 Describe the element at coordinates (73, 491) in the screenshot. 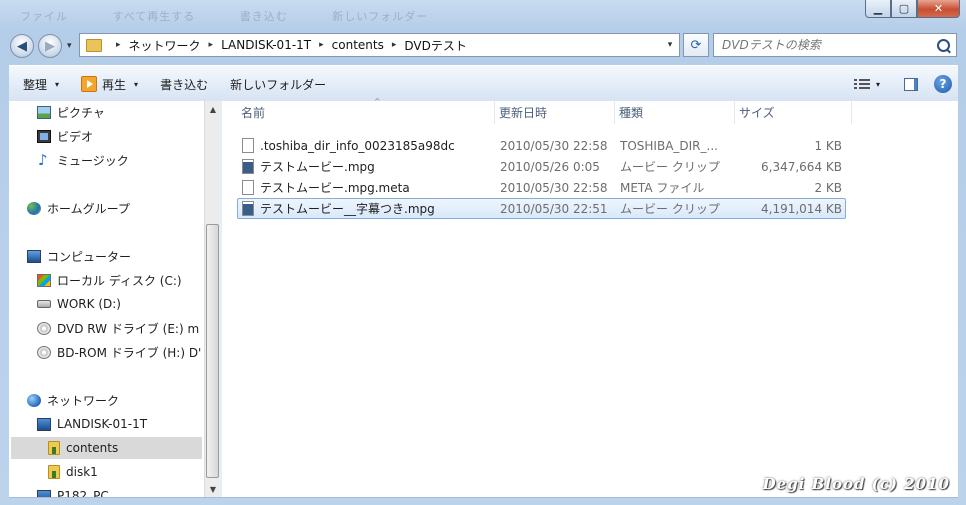

I see `sidebar-item-p182-pc: P182_PC` at that location.